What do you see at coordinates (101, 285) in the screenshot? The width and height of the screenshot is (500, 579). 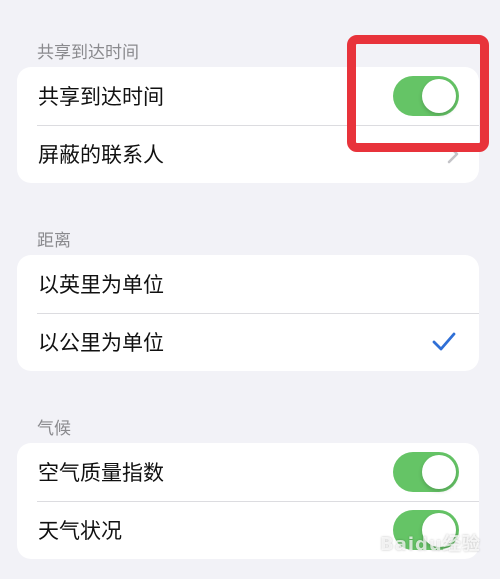 I see `row-label-miles: 以英里为单位` at bounding box center [101, 285].